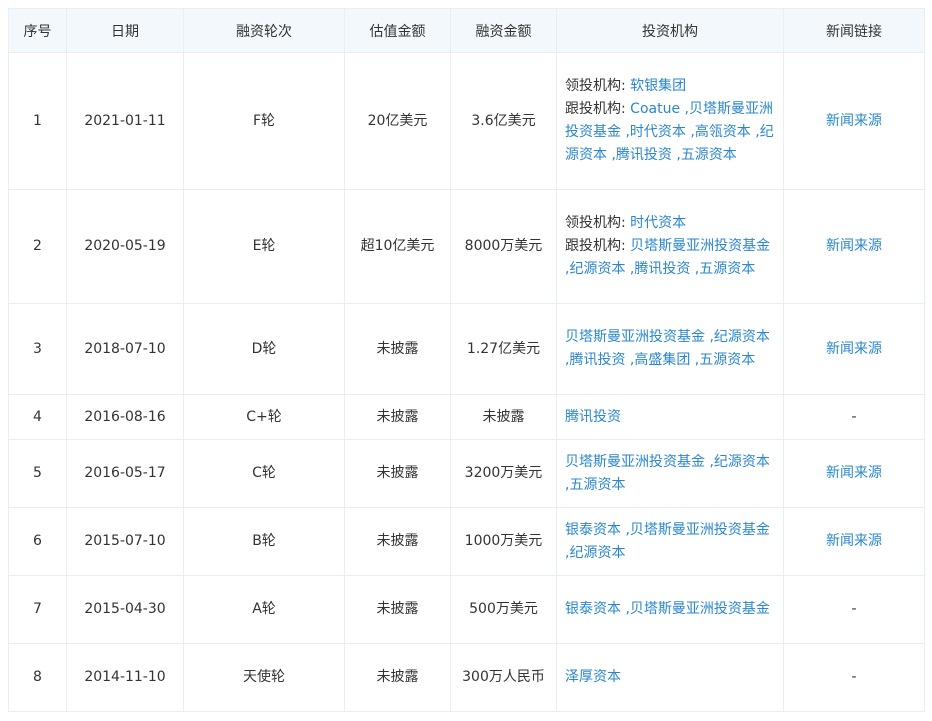  I want to click on cell-index: 5, so click(37, 473).